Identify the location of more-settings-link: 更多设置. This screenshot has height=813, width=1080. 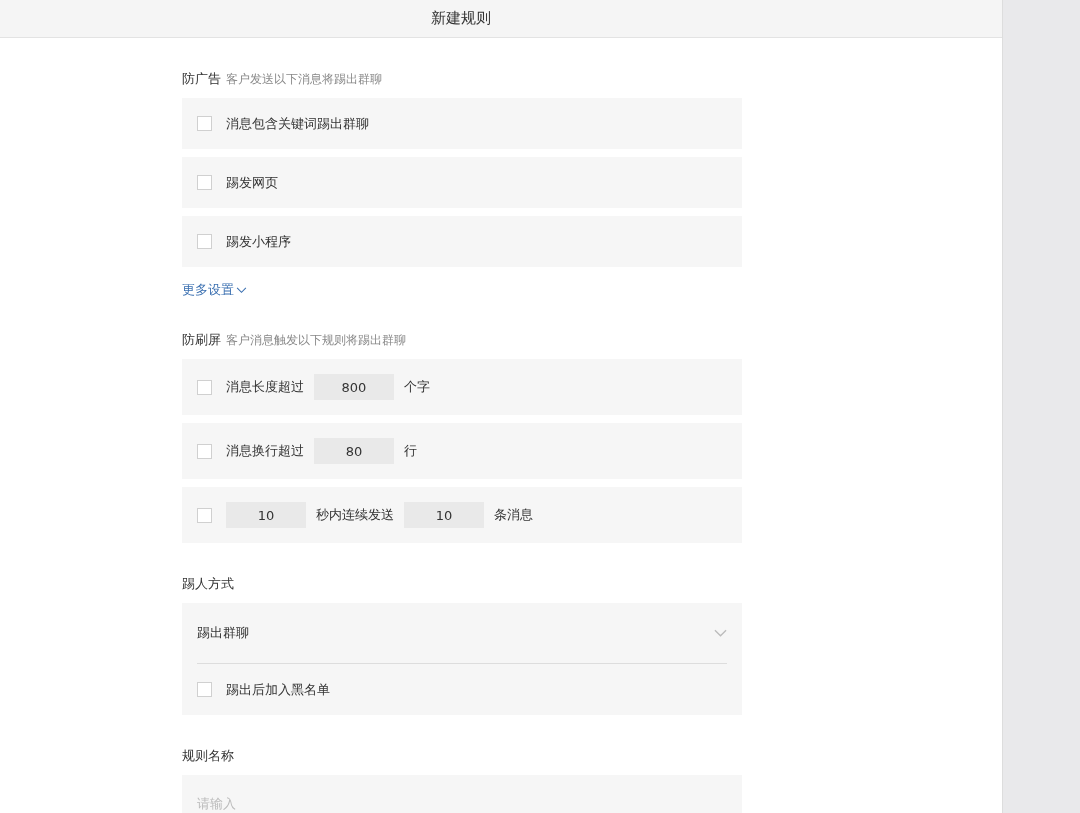
(214, 290).